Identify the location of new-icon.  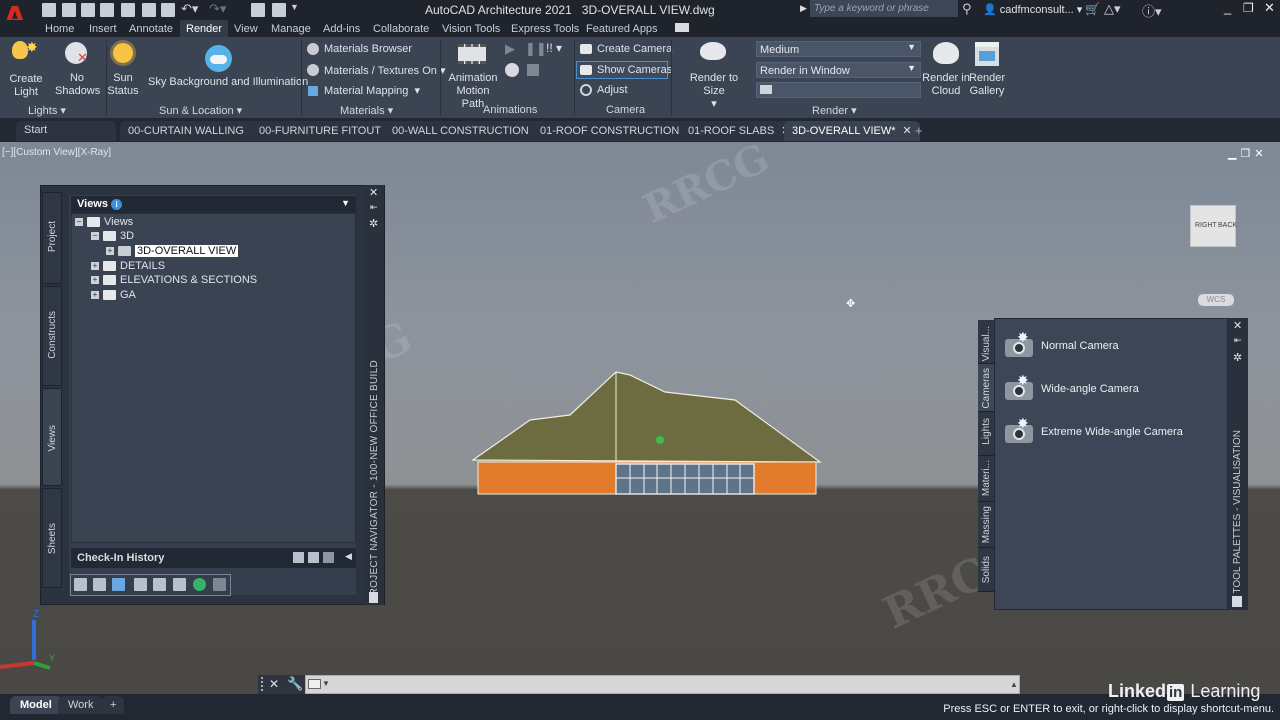
(49, 10).